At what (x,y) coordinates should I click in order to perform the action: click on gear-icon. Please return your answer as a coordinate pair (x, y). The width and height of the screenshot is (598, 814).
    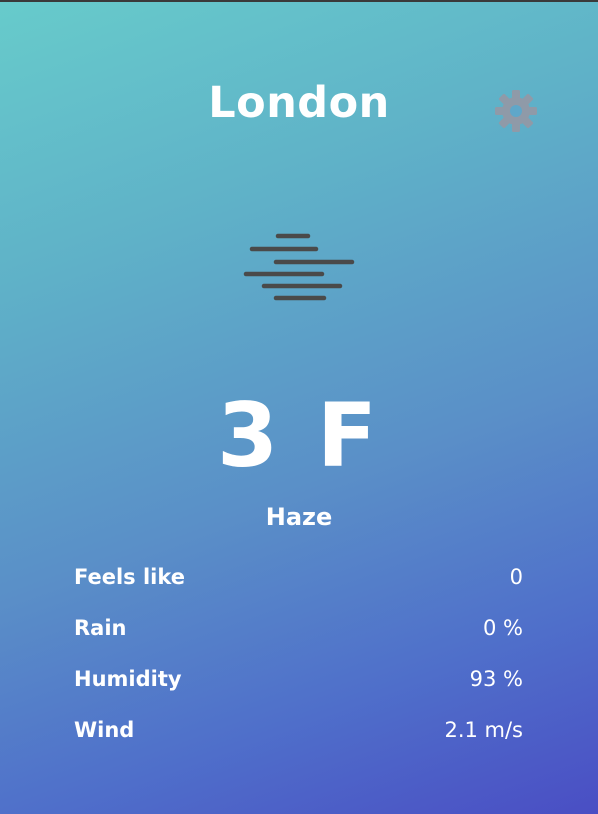
    Looking at the image, I should click on (516, 111).